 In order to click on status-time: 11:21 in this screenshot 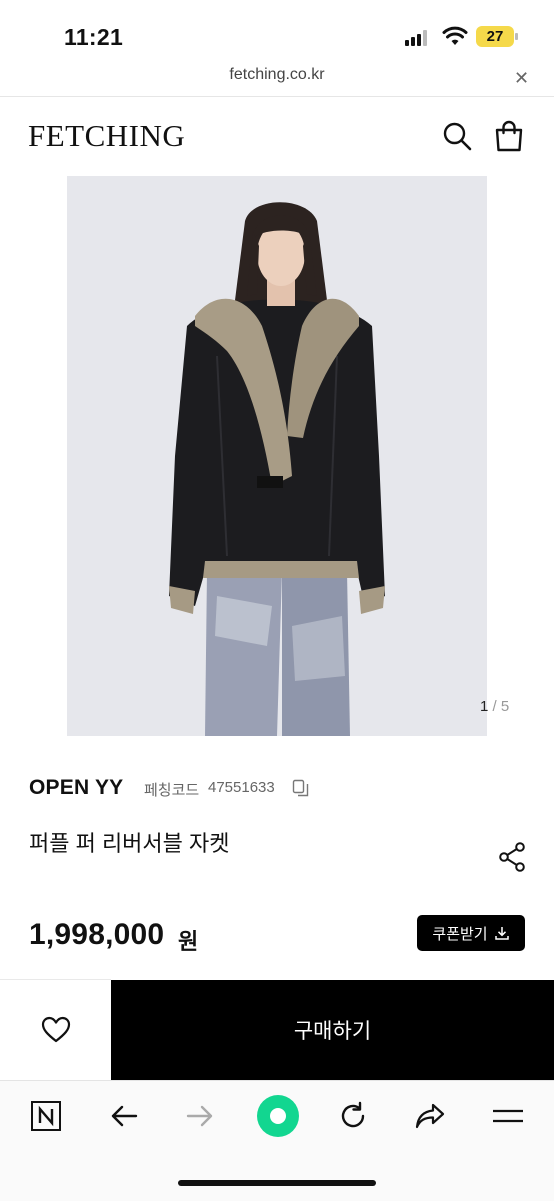, I will do `click(94, 37)`.